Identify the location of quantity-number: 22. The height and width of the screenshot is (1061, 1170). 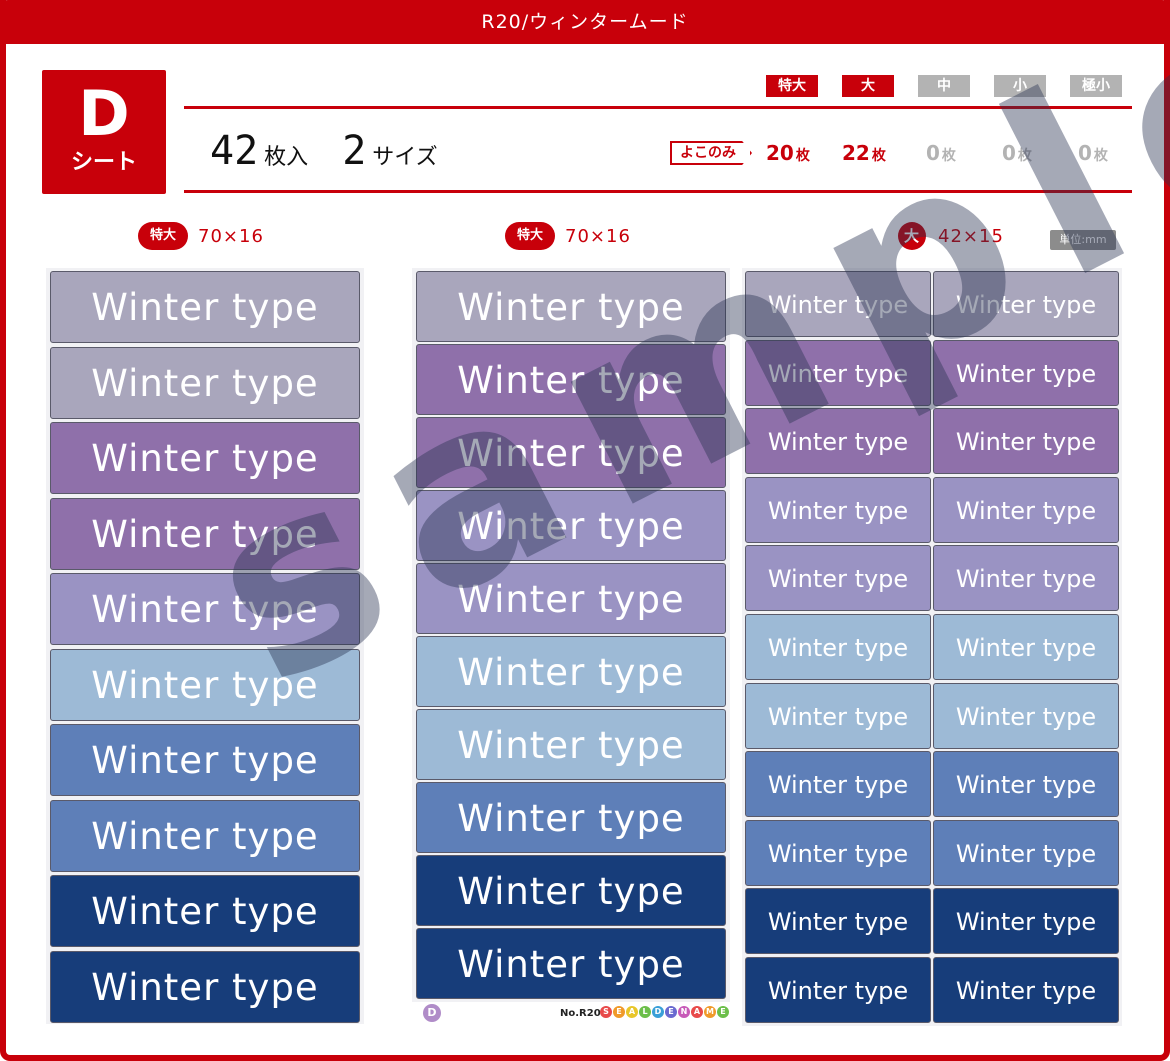
(856, 153).